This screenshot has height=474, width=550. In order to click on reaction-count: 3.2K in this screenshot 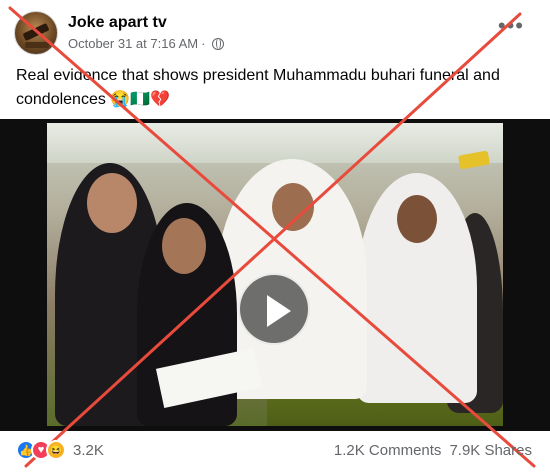, I will do `click(88, 450)`.